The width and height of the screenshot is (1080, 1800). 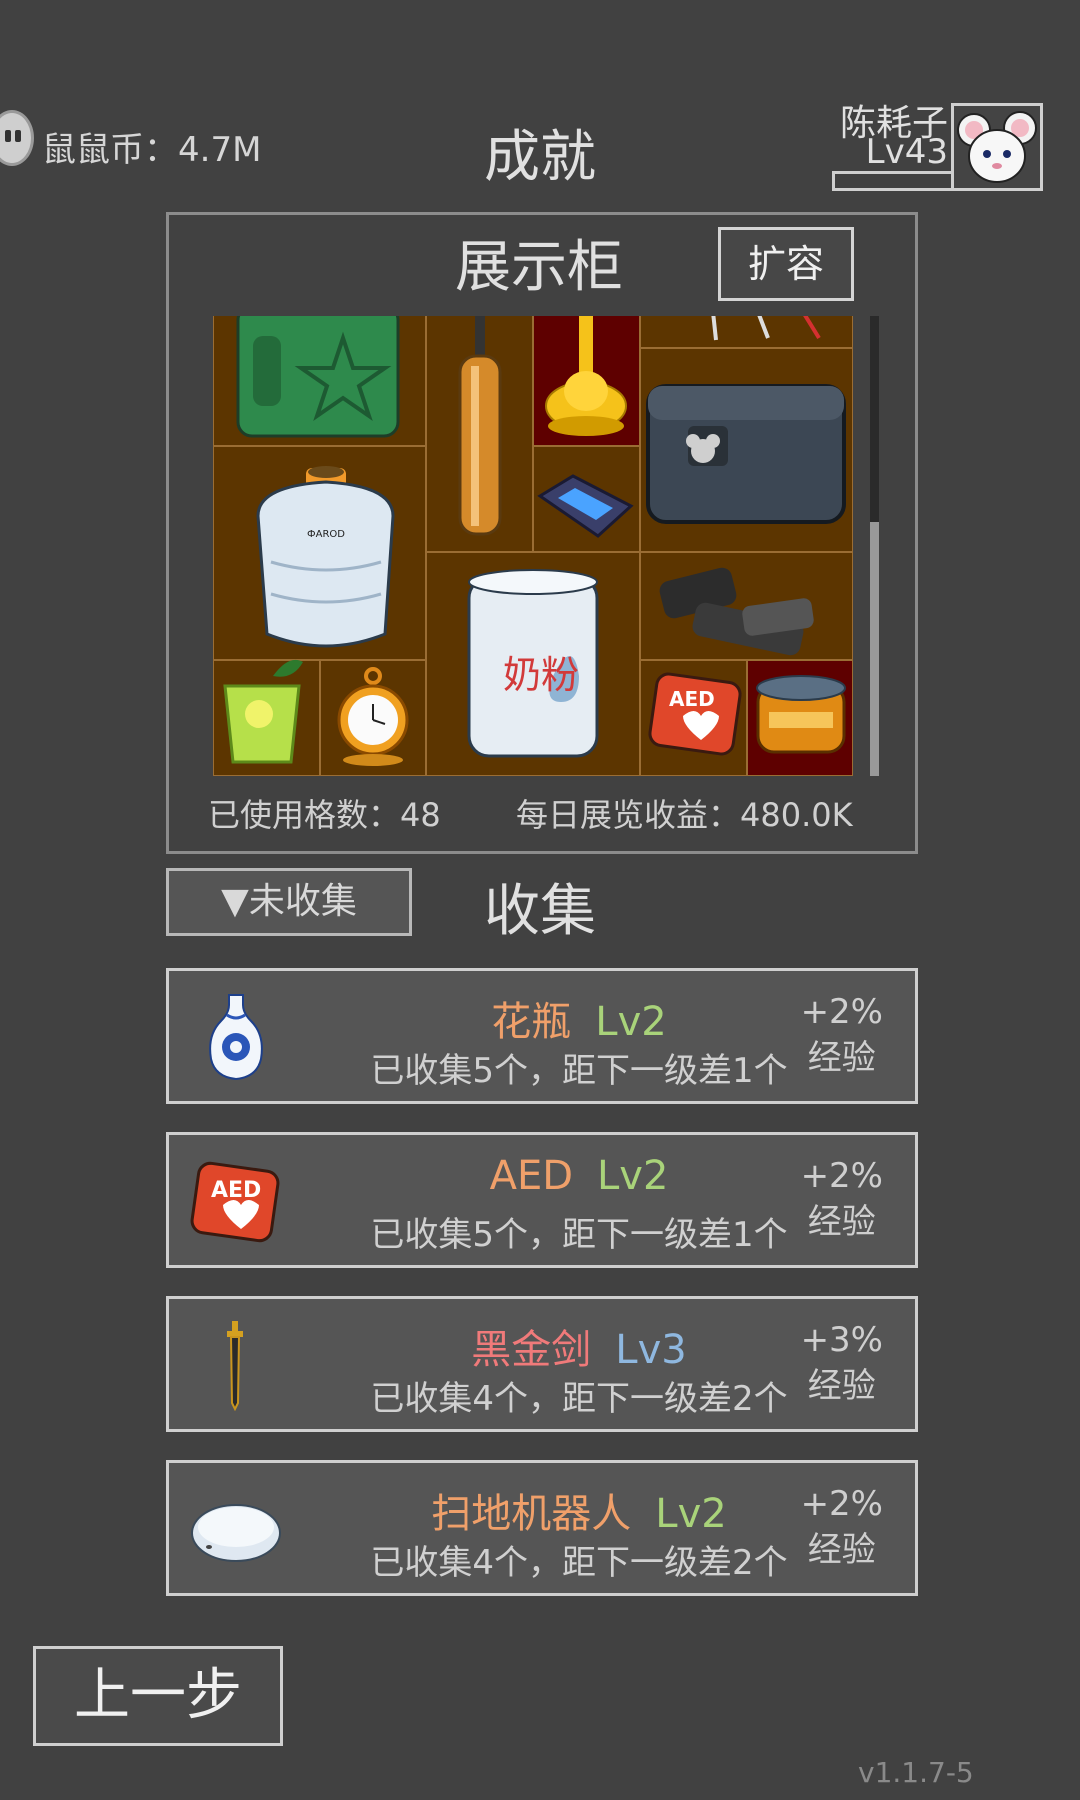 I want to click on used-slots-text: 已使用格数：48, so click(x=324, y=815).